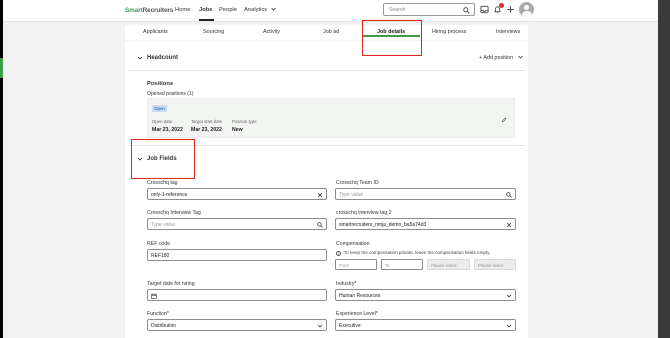 This screenshot has height=338, width=670. Describe the element at coordinates (237, 325) in the screenshot. I see `function-select: Distribution` at that location.